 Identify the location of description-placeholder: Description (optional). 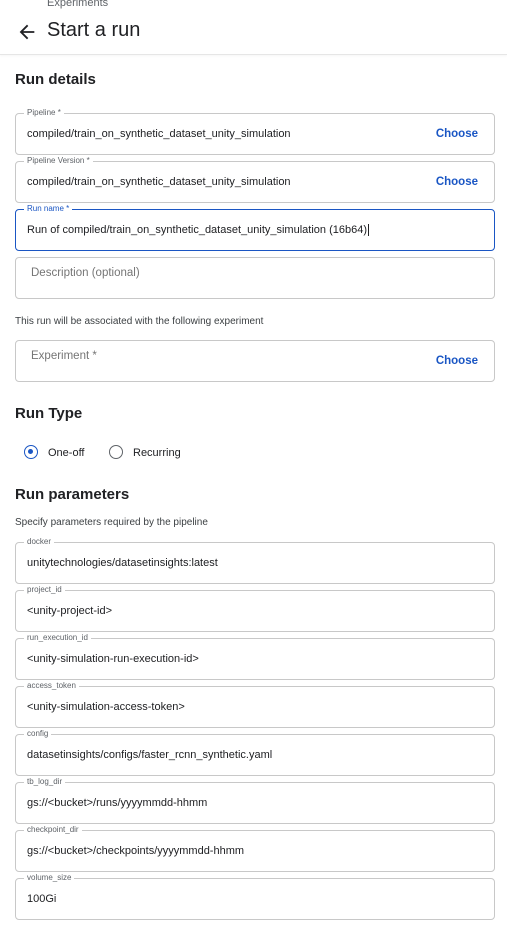
(85, 273).